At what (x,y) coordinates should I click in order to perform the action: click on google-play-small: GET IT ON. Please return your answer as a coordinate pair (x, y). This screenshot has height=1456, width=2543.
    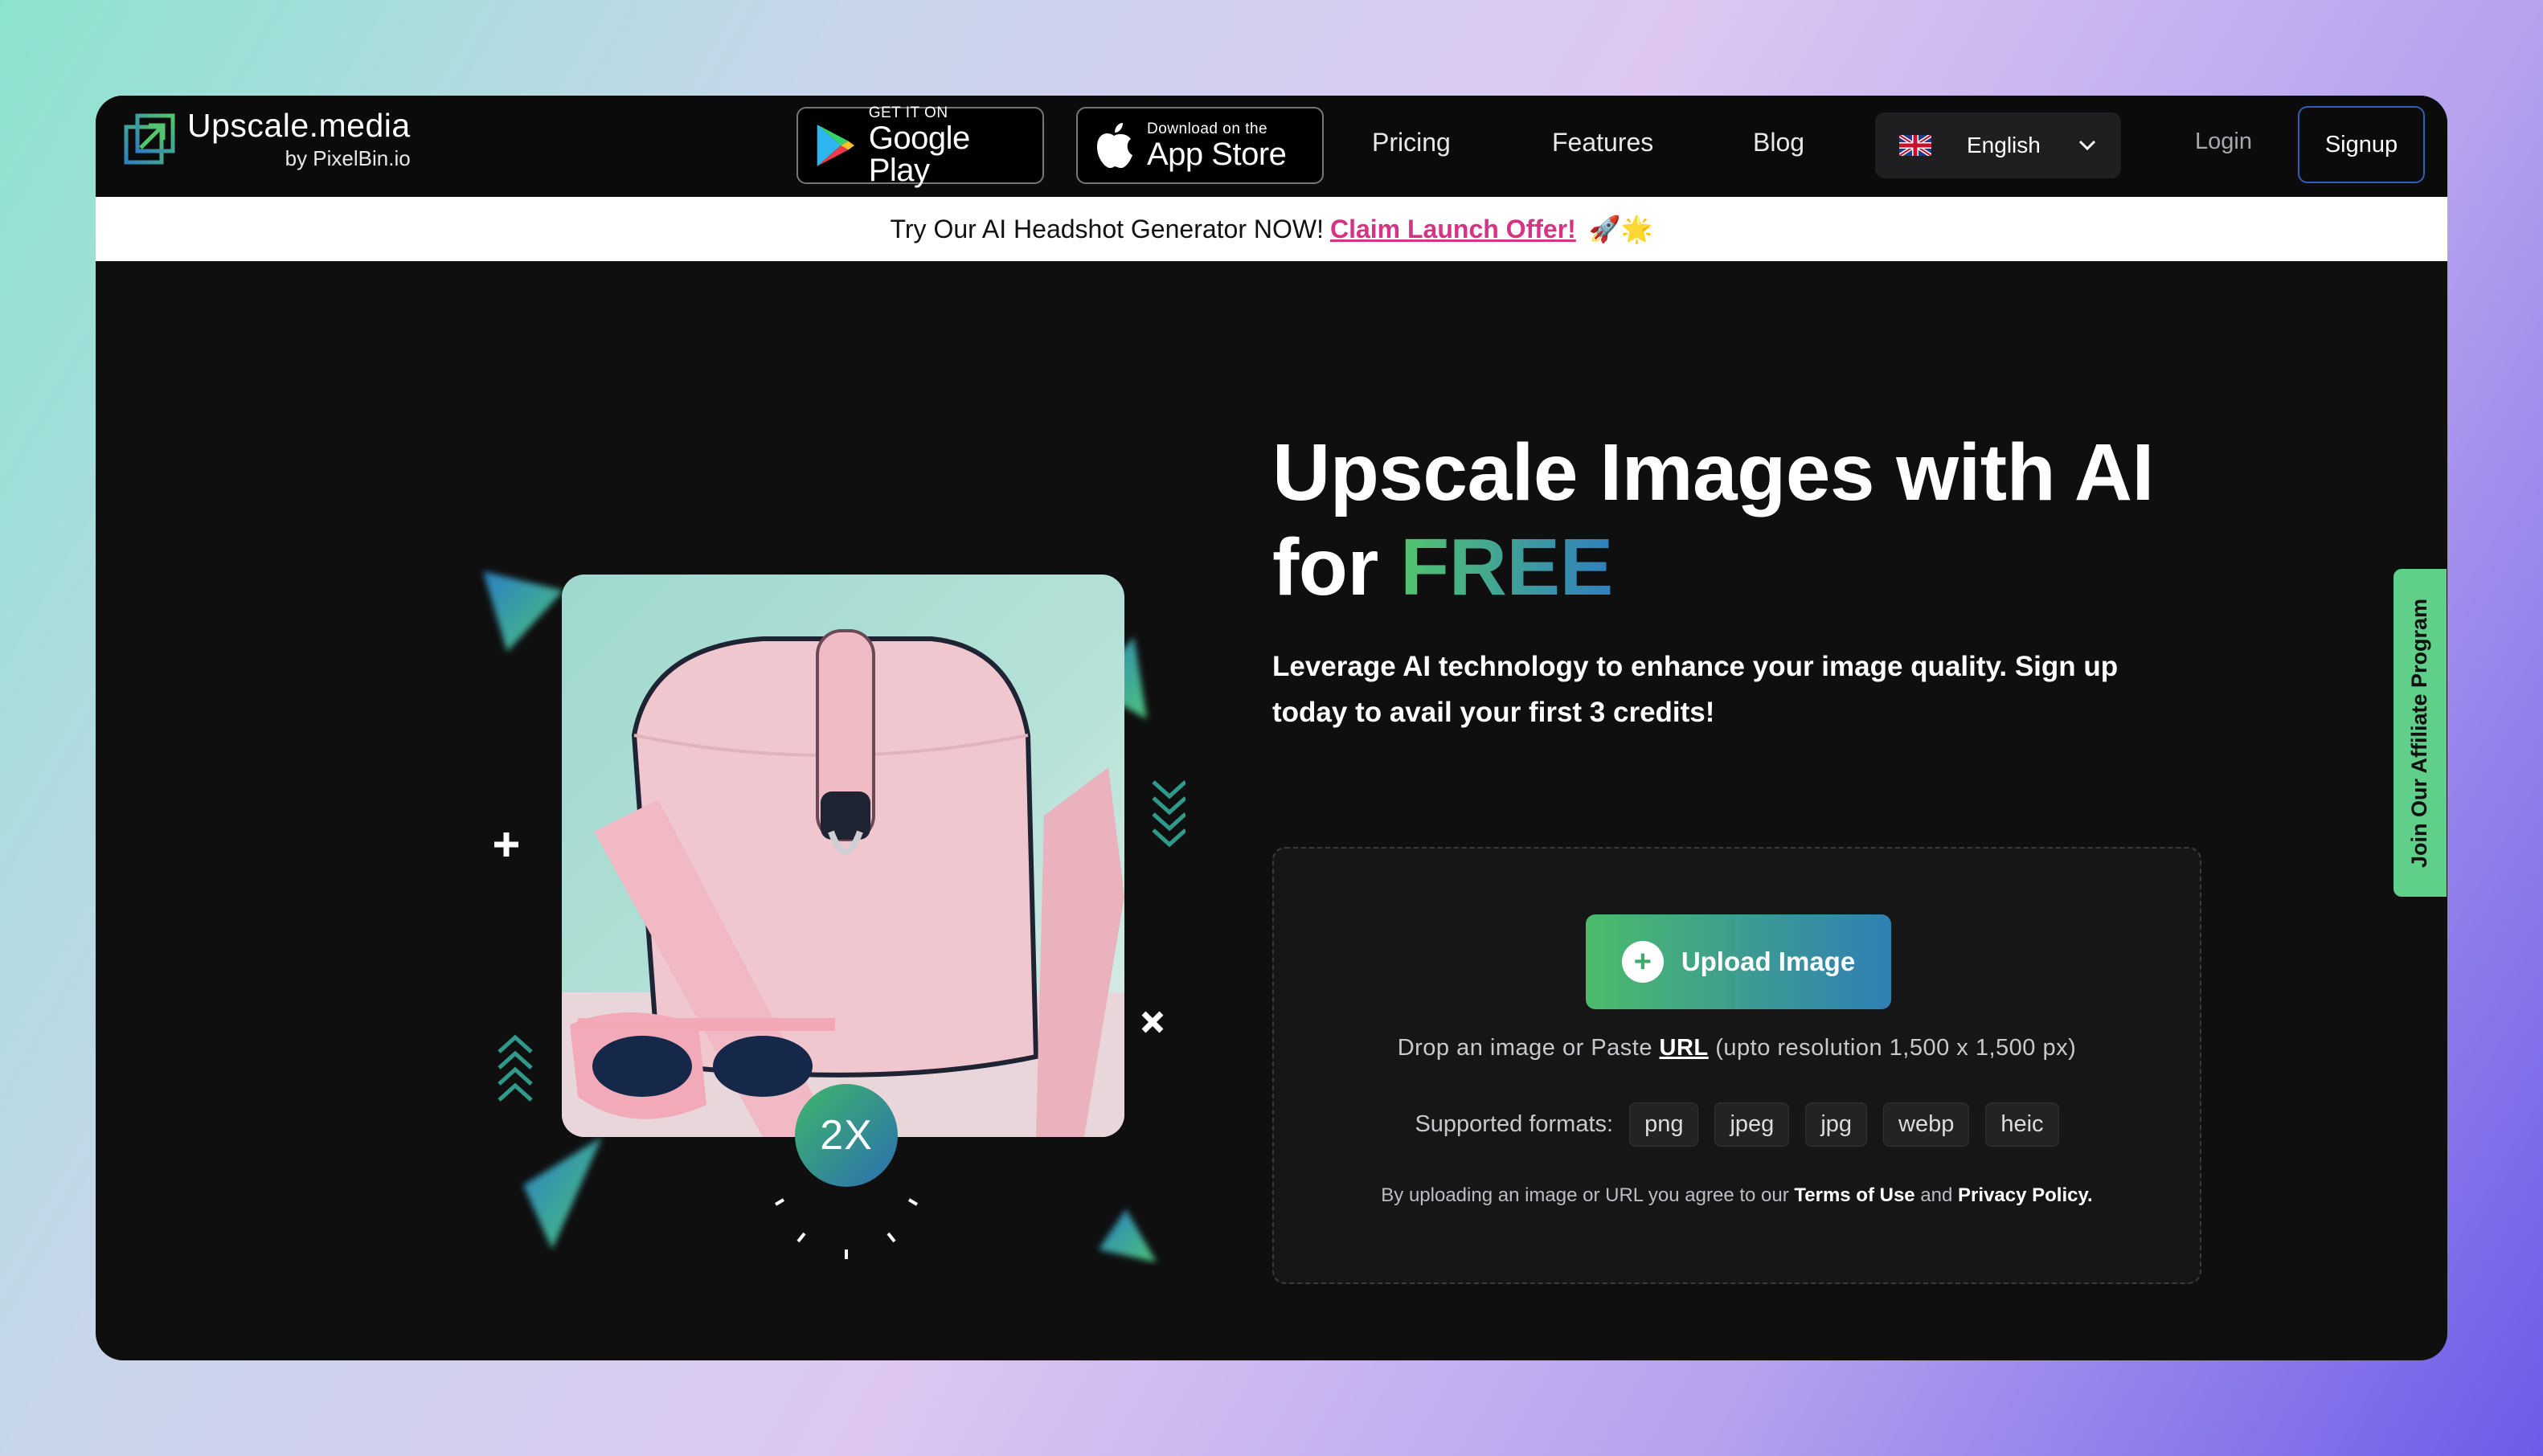
    Looking at the image, I should click on (908, 113).